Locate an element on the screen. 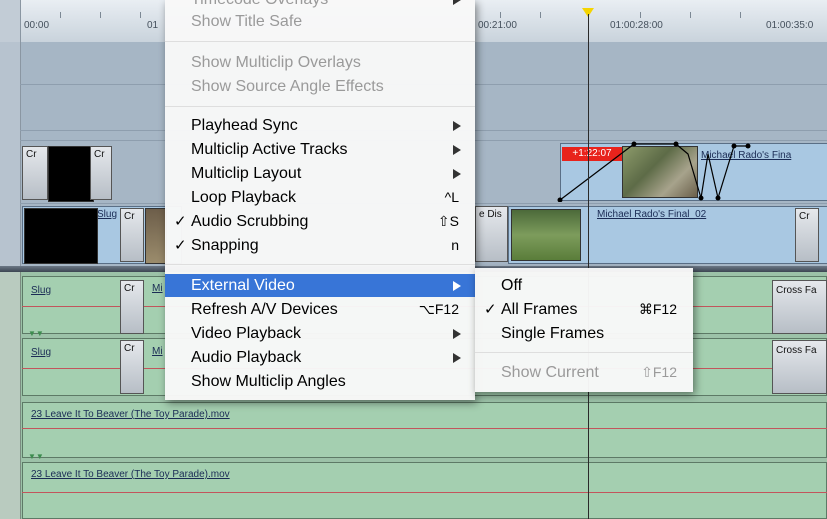  menu-item-snapping: ✓ Snapping n is located at coordinates (320, 245).